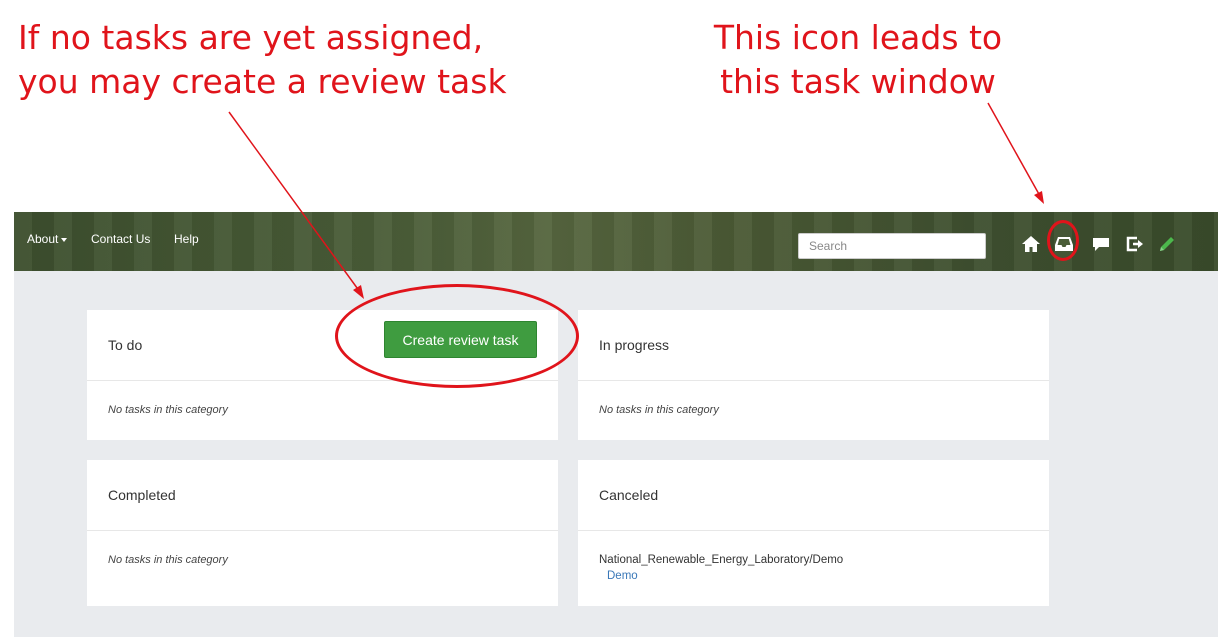 The height and width of the screenshot is (637, 1218). I want to click on completed-empty-message: No tasks in this category, so click(168, 560).